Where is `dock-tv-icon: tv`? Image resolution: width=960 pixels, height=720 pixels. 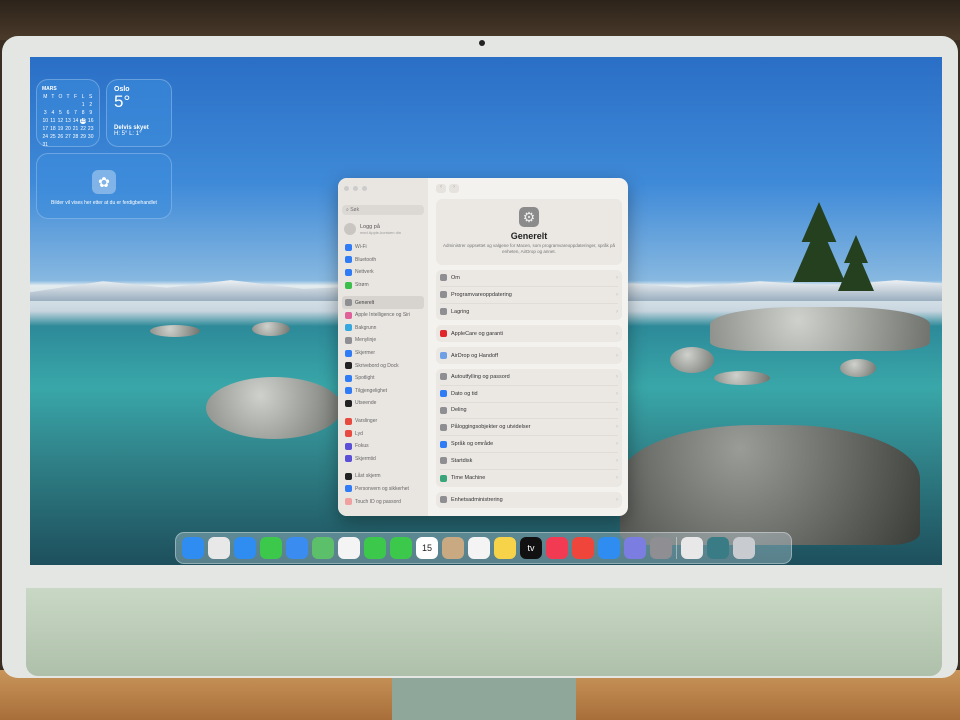 dock-tv-icon: tv is located at coordinates (531, 548).